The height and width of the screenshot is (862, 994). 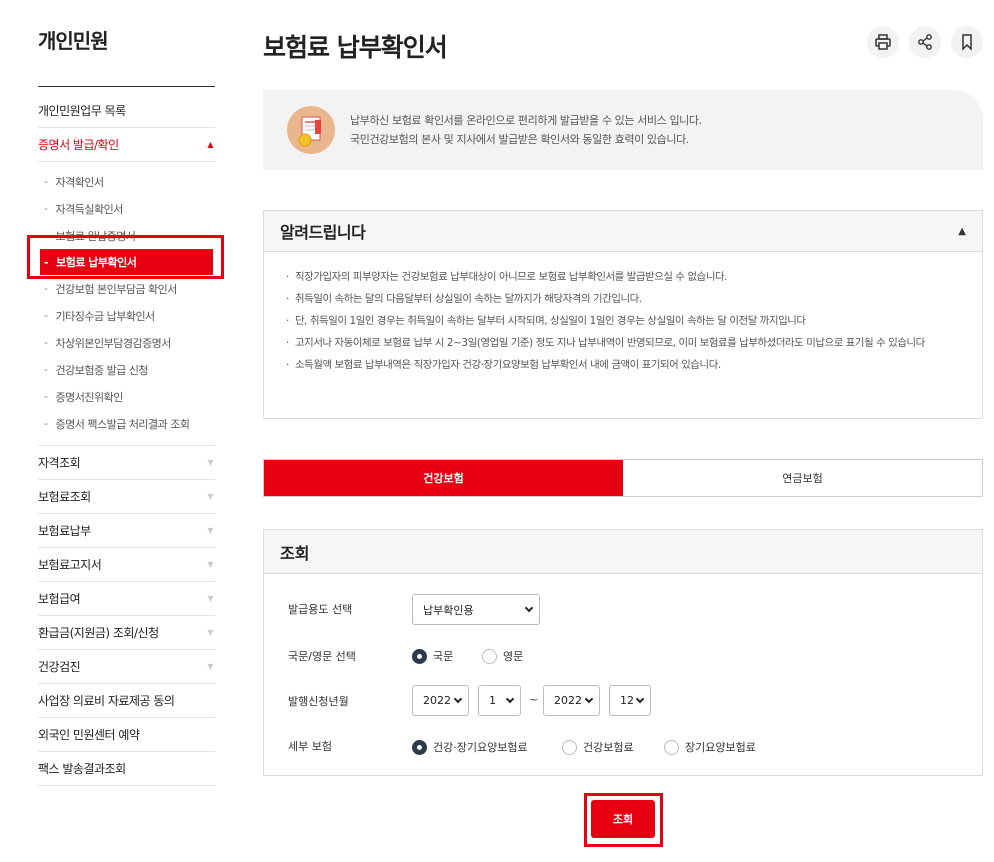 I want to click on sidebar-item-label: 자격조회, so click(x=59, y=463).